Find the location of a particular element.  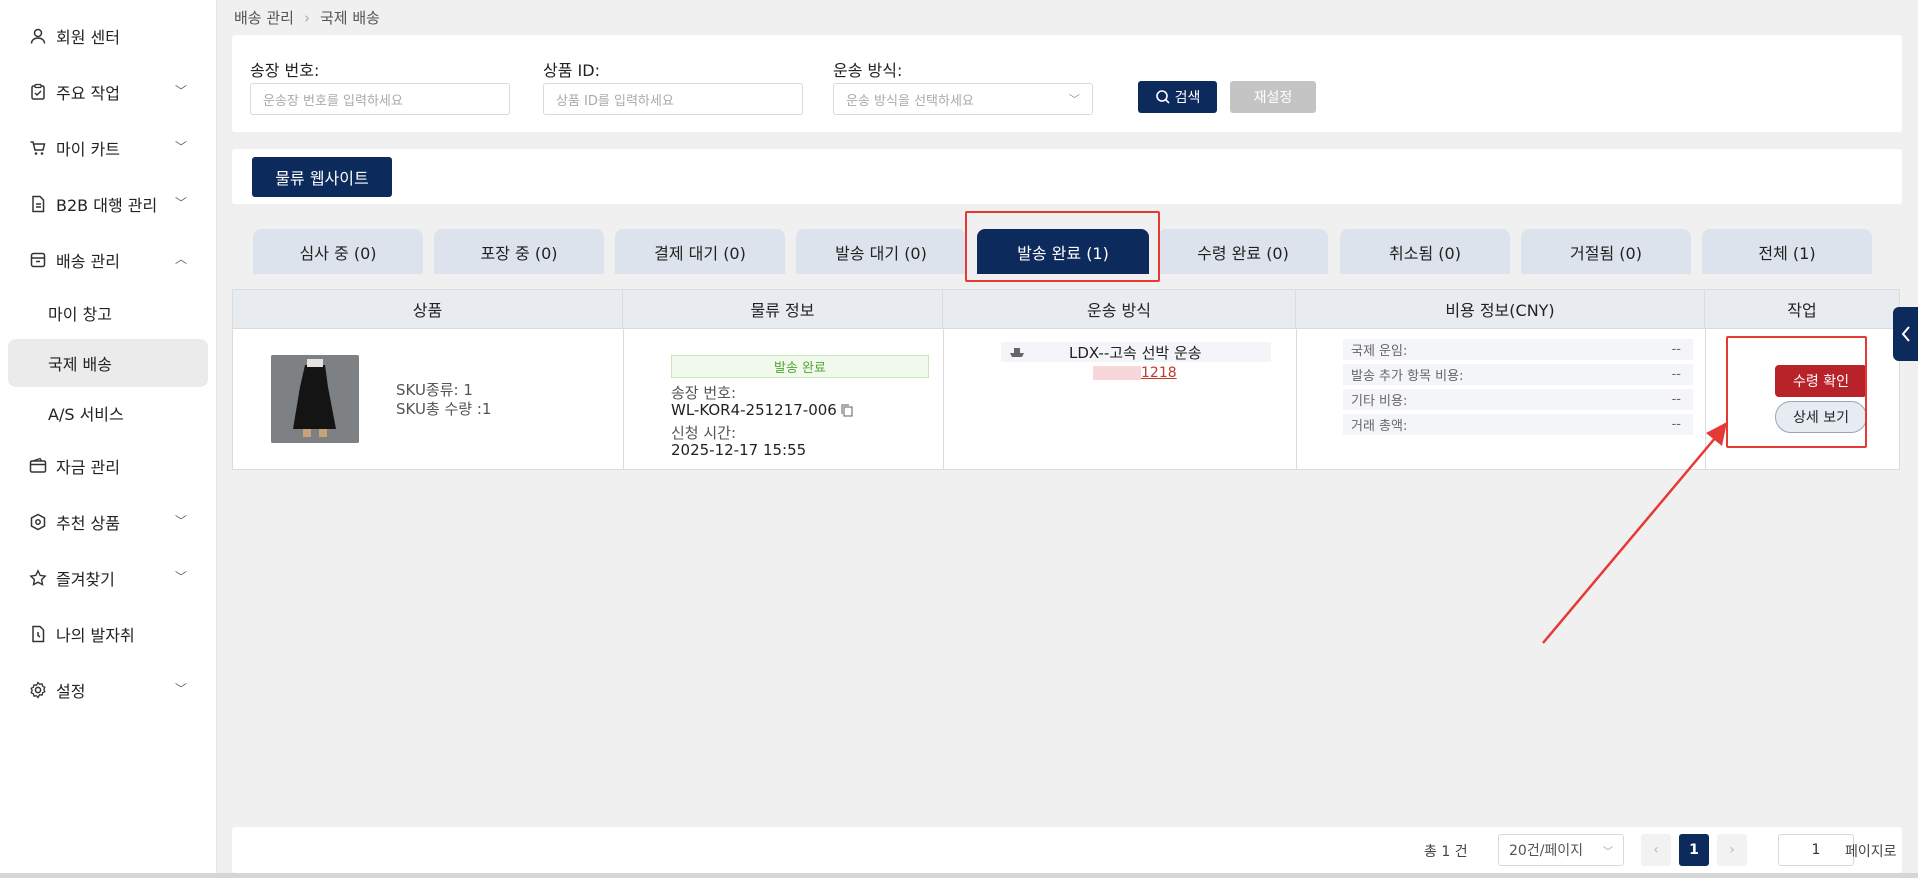

nav-settings: 설정 ﹀ is located at coordinates (108, 690).